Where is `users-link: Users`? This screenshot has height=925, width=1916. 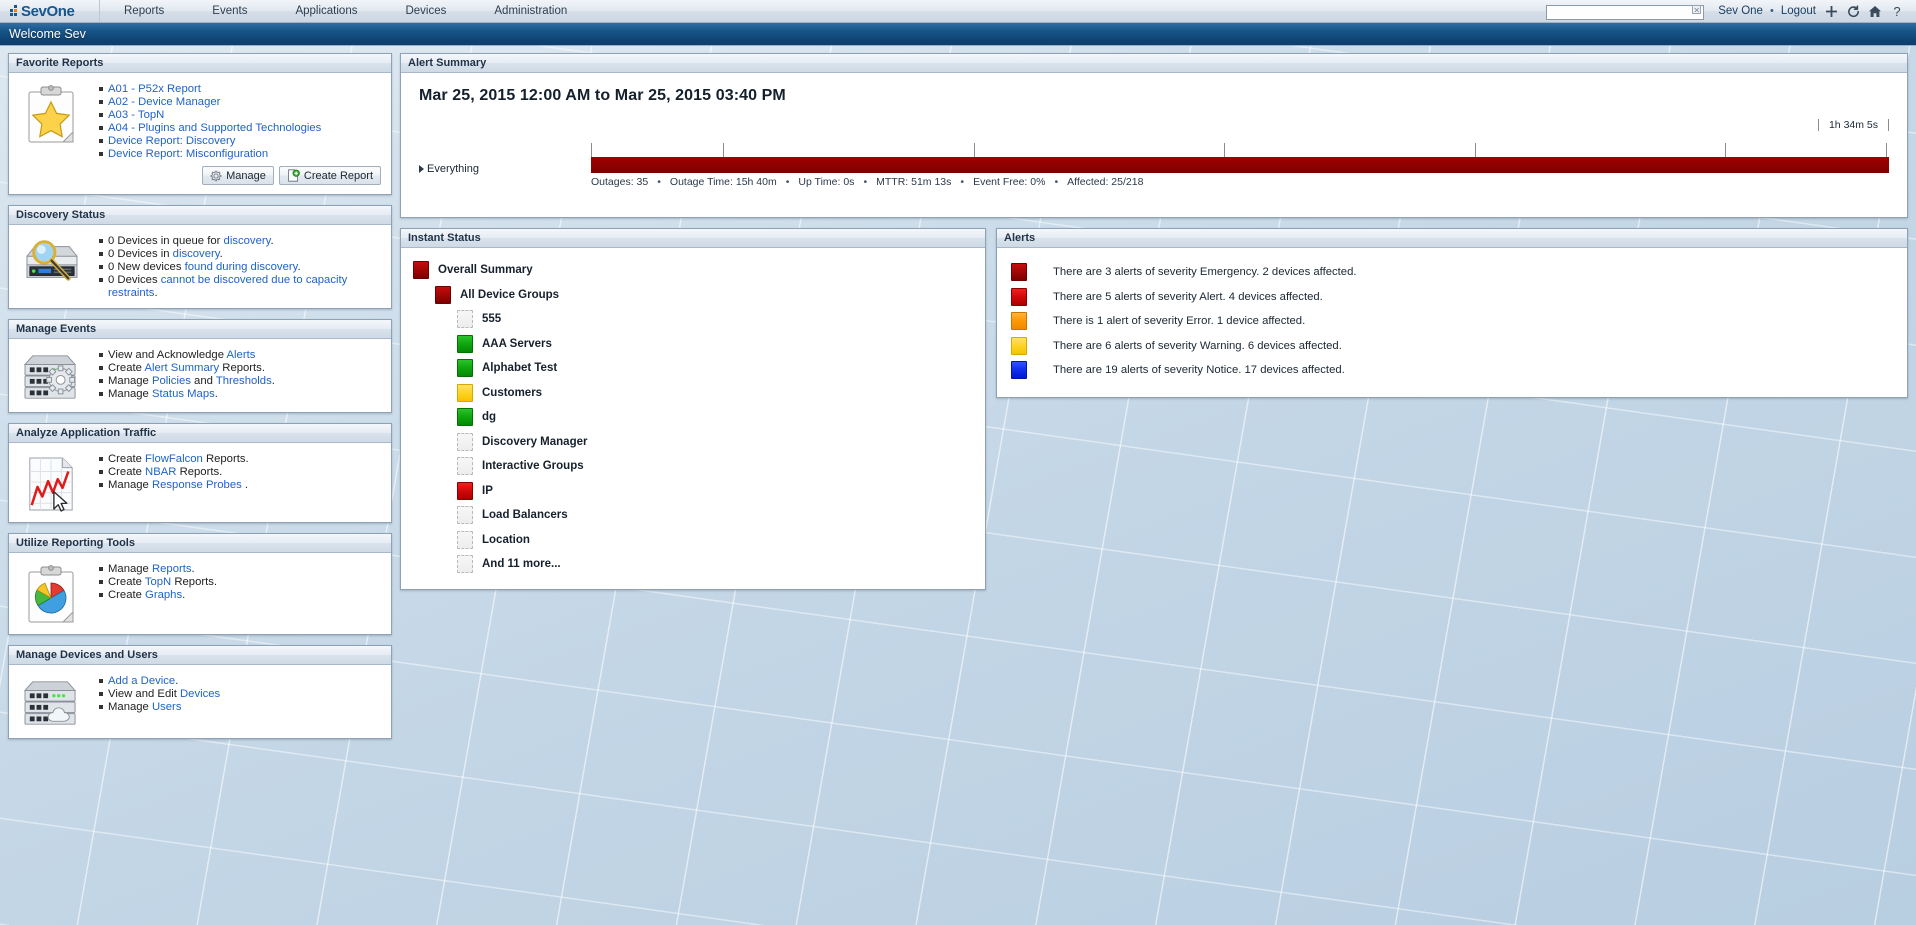 users-link: Users is located at coordinates (167, 707).